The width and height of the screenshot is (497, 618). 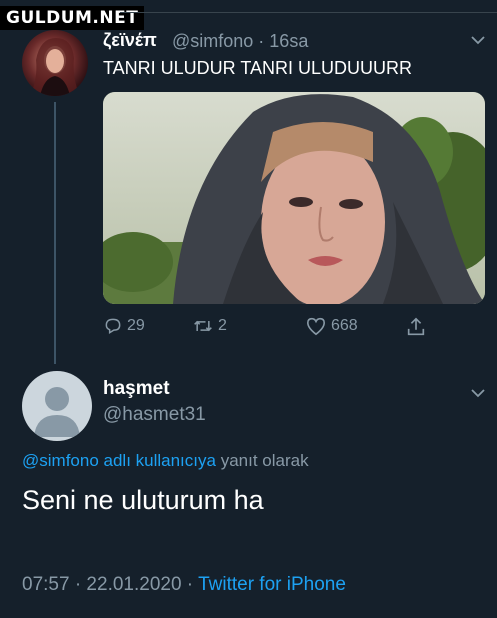 What do you see at coordinates (72, 18) in the screenshot?
I see `site-watermark: GULDUM.NET` at bounding box center [72, 18].